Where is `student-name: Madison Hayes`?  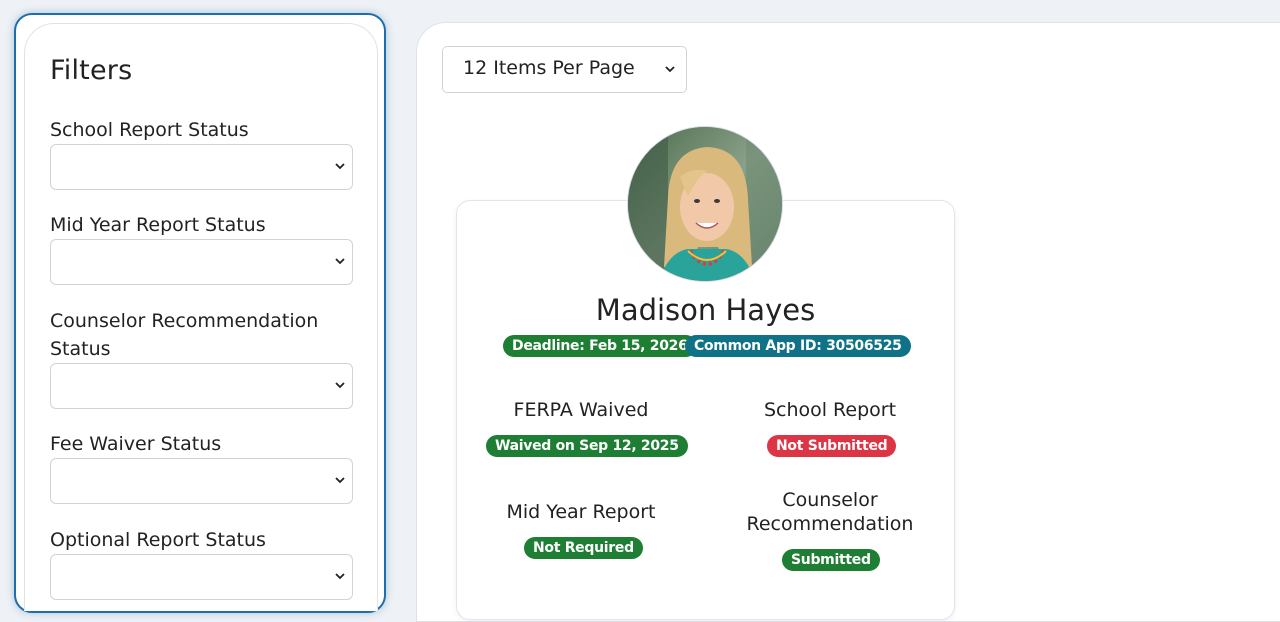 student-name: Madison Hayes is located at coordinates (705, 310).